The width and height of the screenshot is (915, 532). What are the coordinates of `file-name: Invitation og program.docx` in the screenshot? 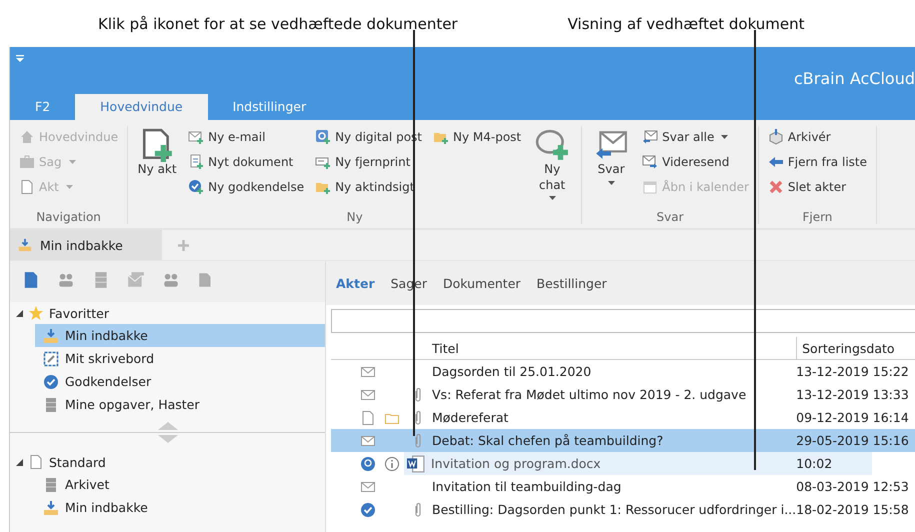 It's located at (516, 463).